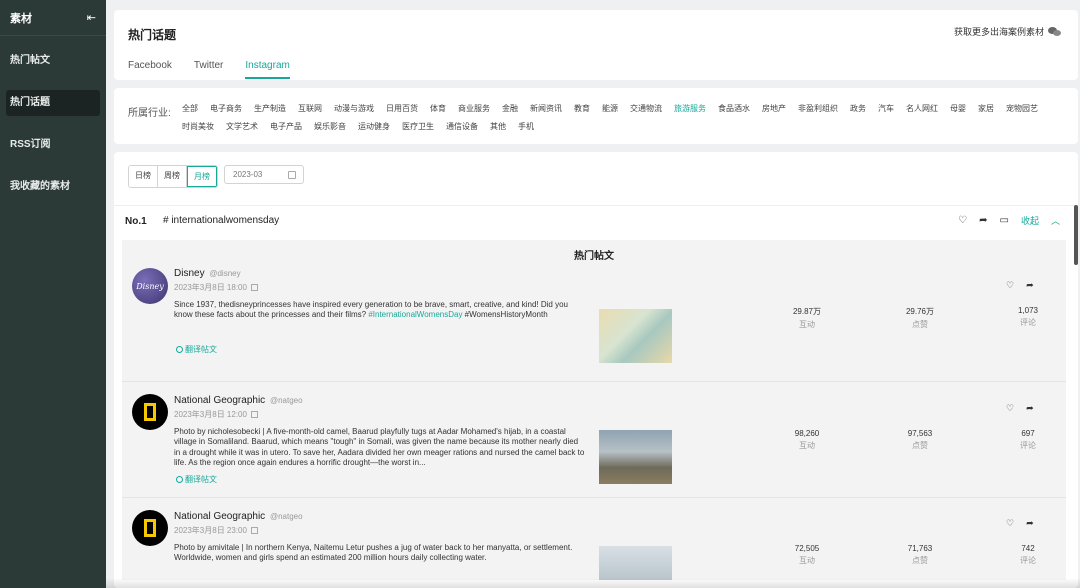 This screenshot has width=1080, height=588. I want to click on post-handle: @disney, so click(225, 273).